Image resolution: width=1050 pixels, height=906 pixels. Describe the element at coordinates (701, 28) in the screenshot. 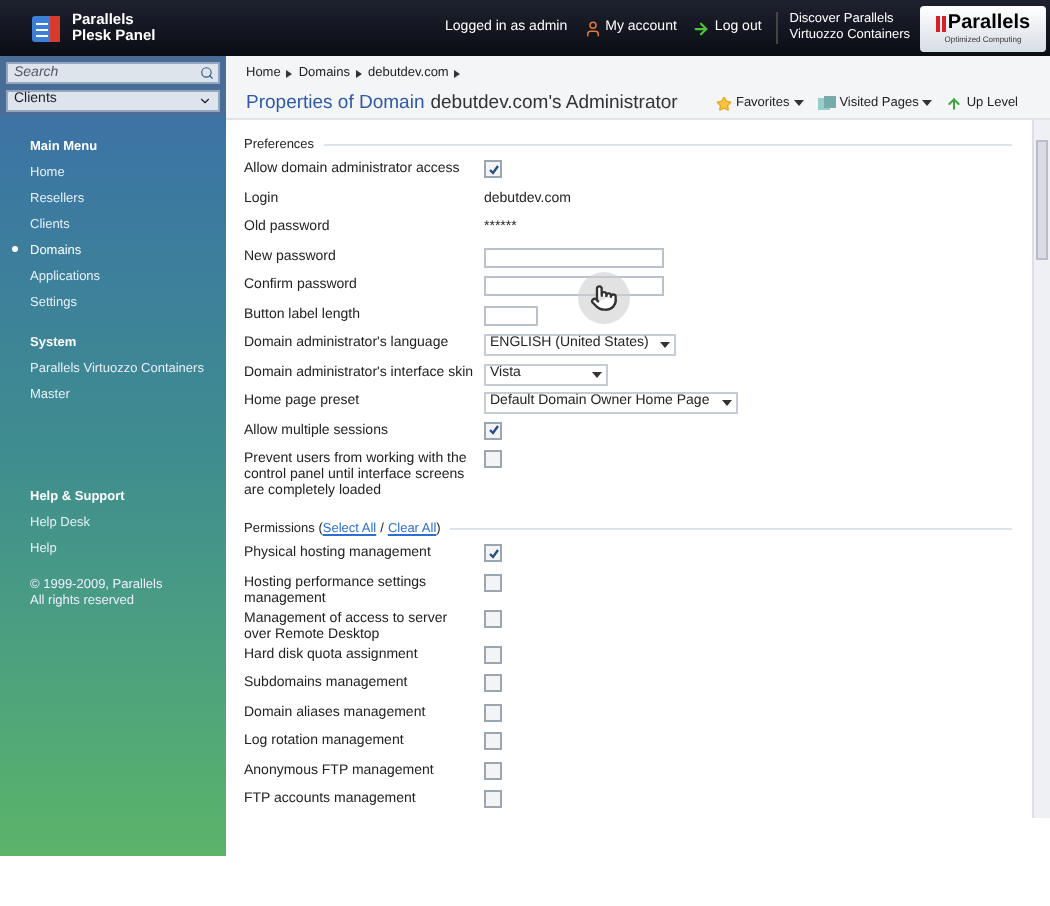

I see `arrow-right-icon` at that location.